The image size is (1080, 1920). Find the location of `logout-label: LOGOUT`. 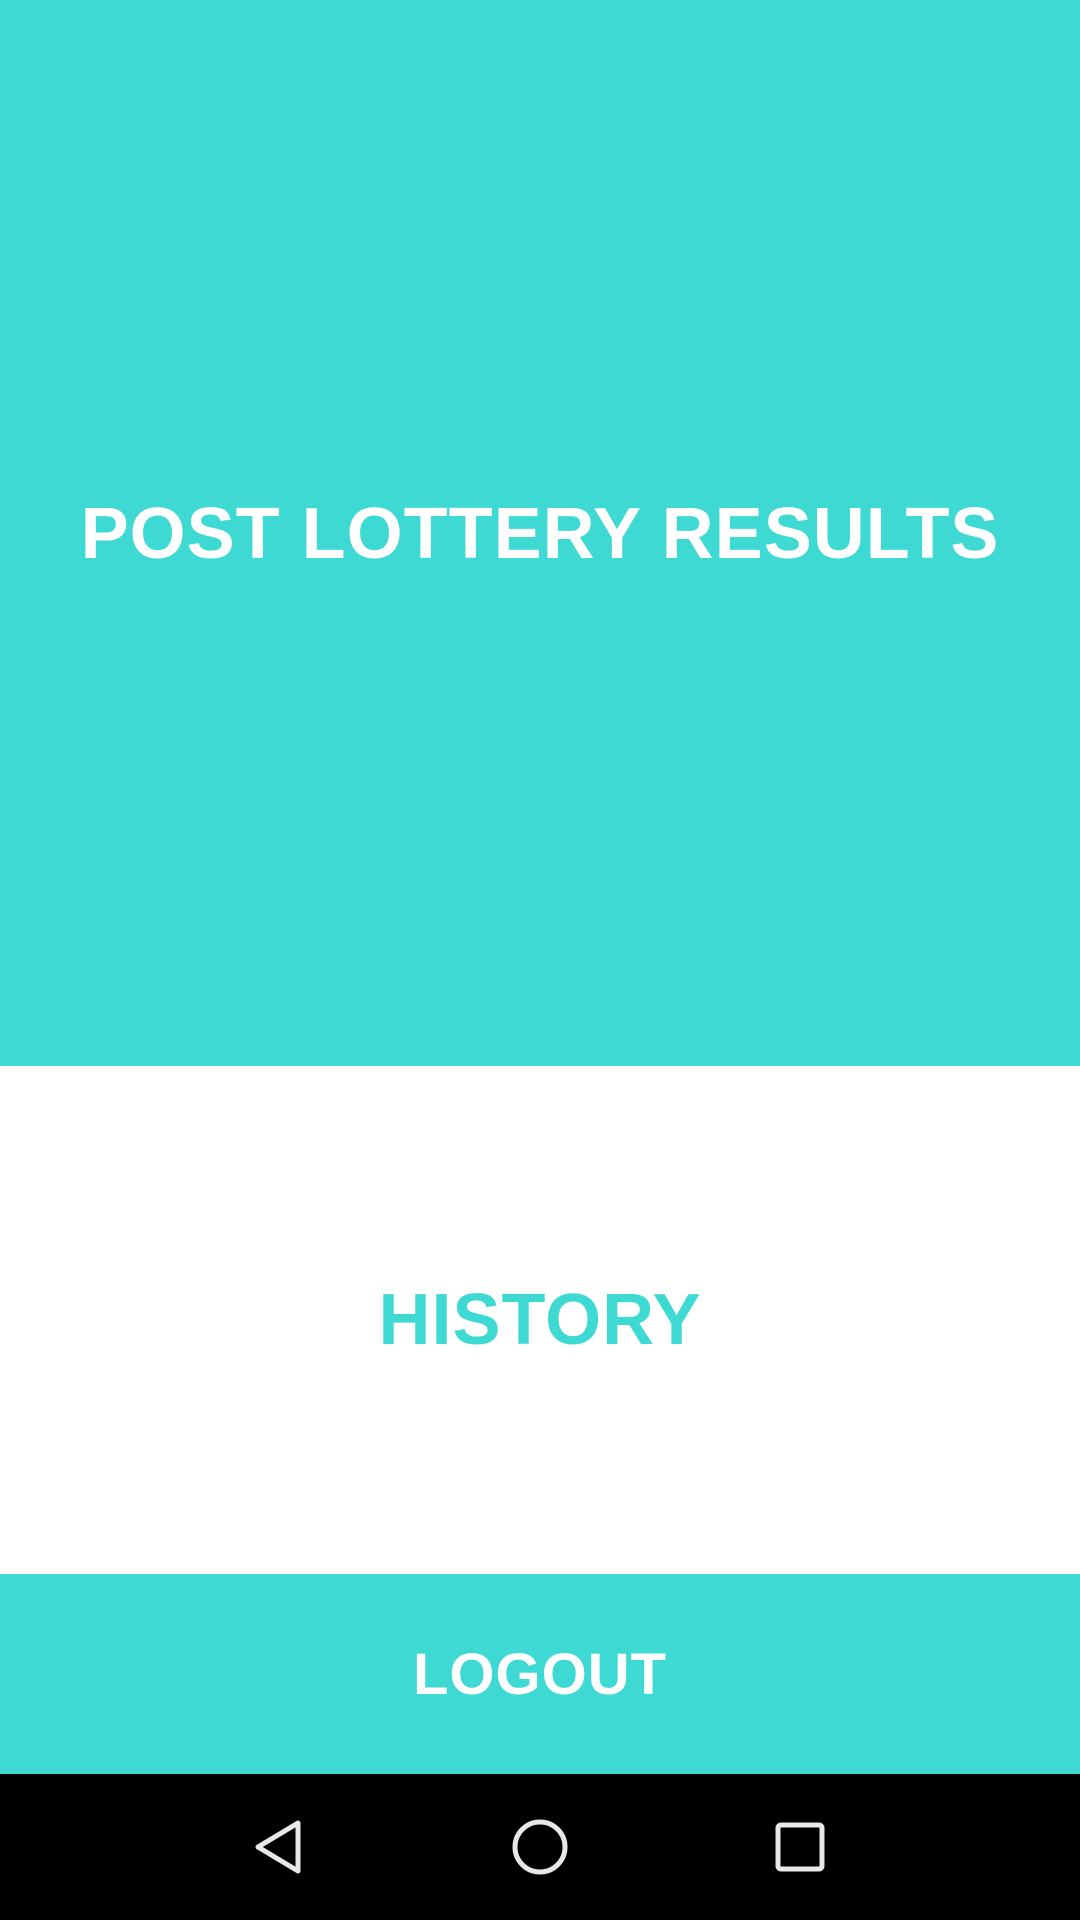

logout-label: LOGOUT is located at coordinates (540, 1674).